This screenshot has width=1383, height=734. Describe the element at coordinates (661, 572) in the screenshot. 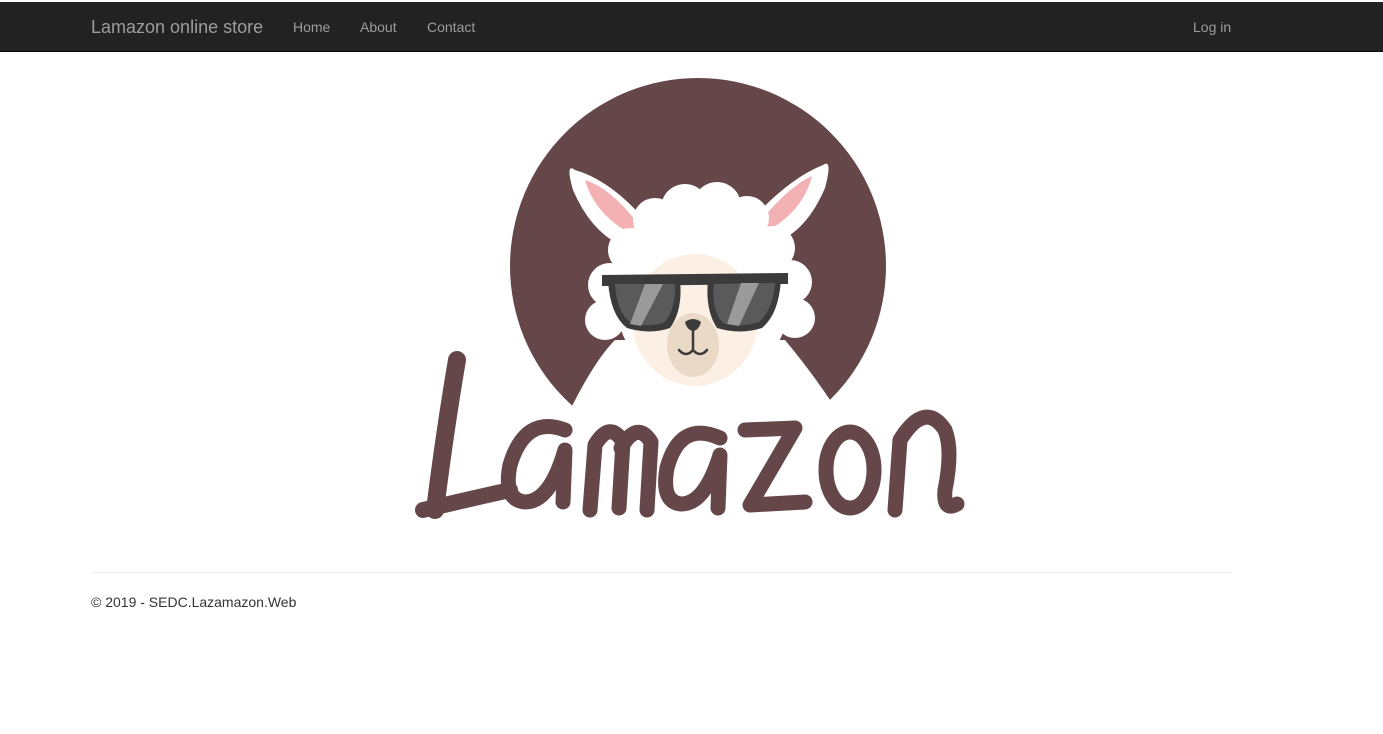

I see `footer-divider` at that location.